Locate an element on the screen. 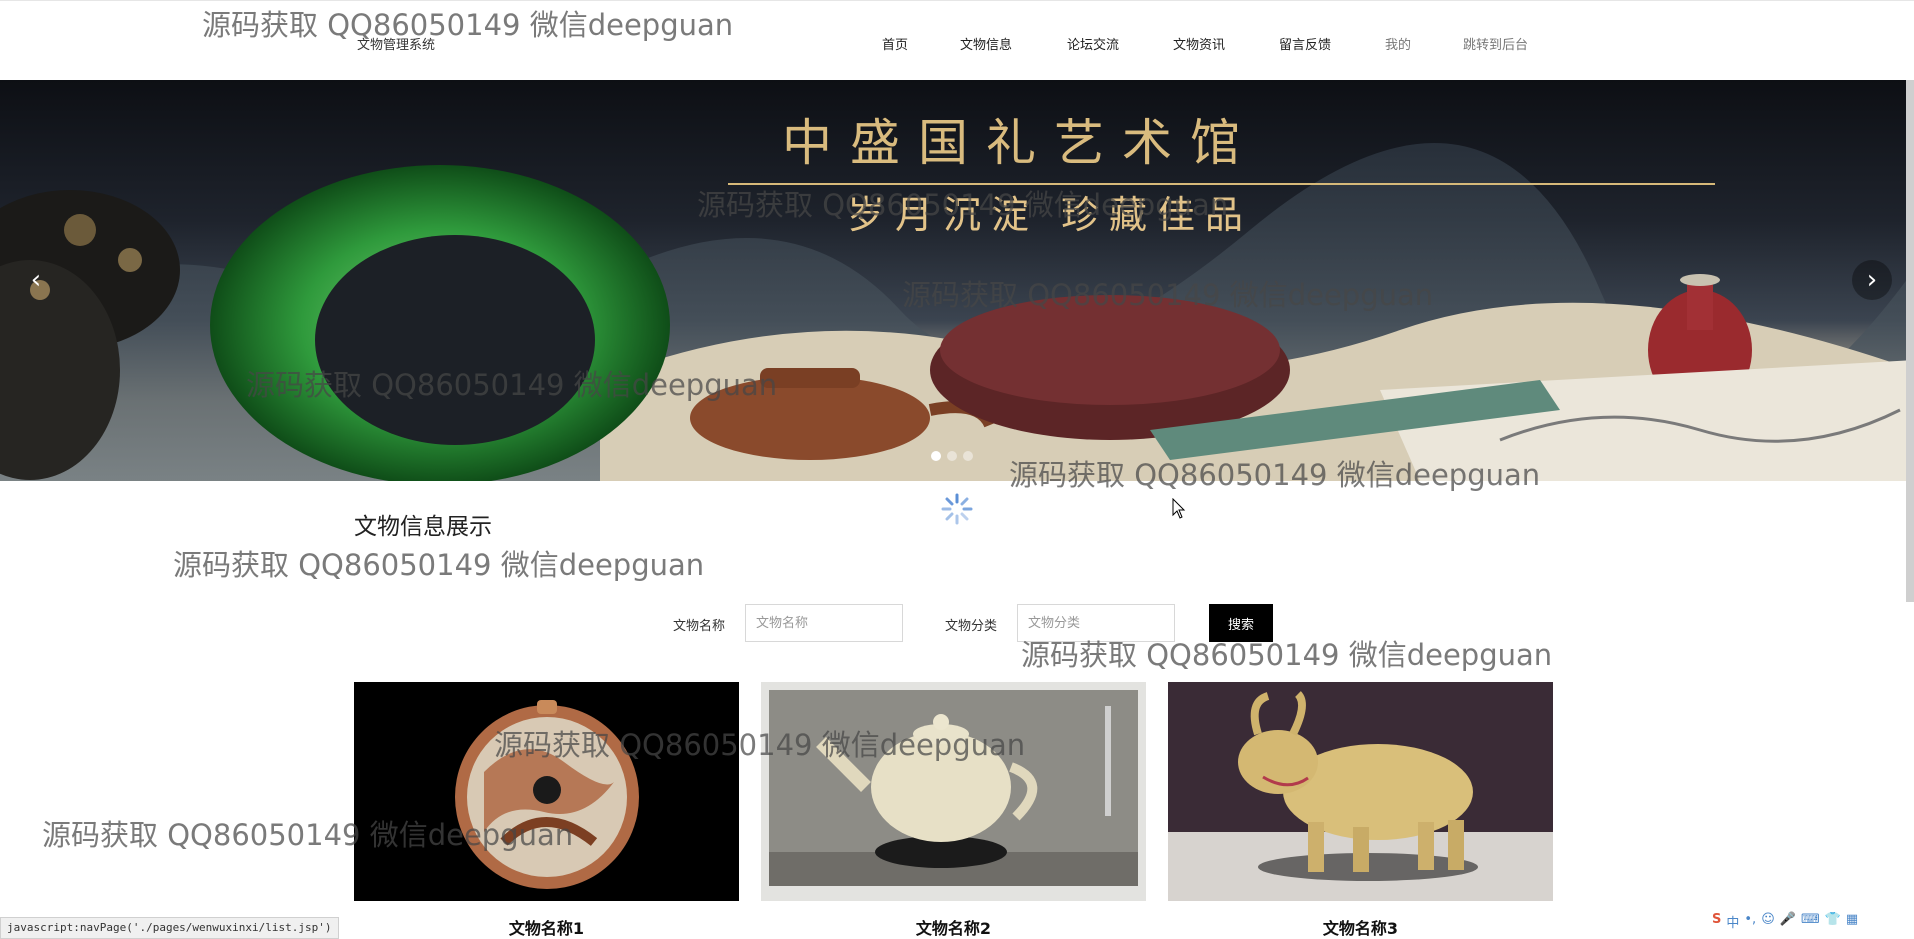  ime-tray: S 中 •, ☺ 🎤 ⌨ 👕 ▦ is located at coordinates (1785, 921).